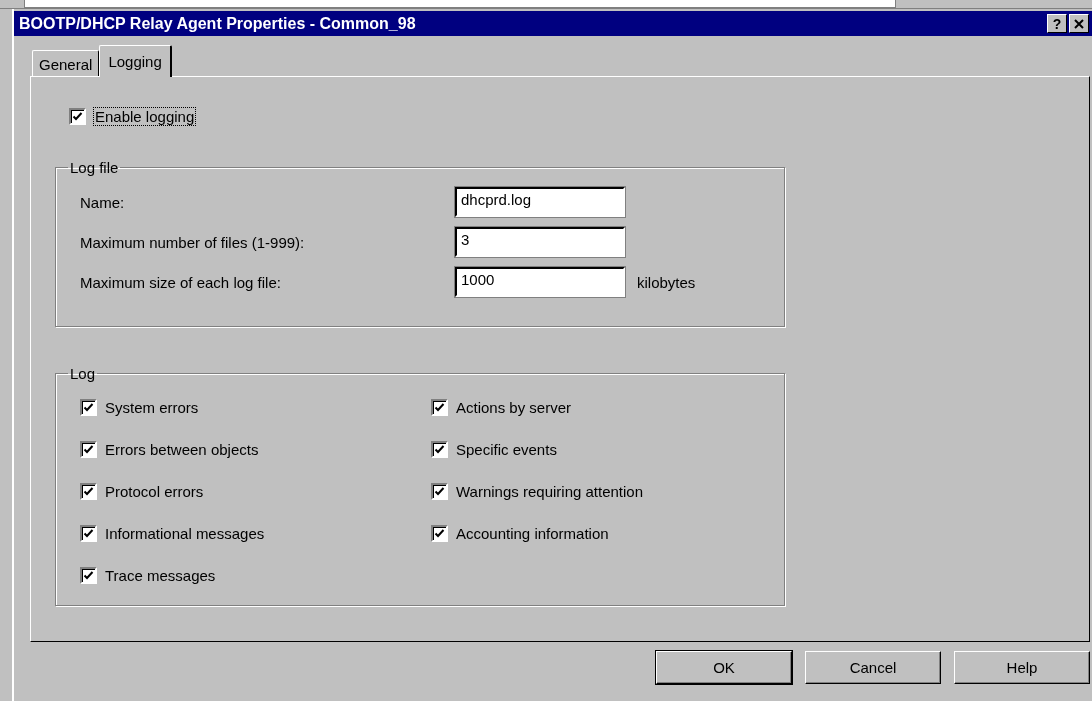  What do you see at coordinates (1057, 23) in the screenshot?
I see `help-button: ?` at bounding box center [1057, 23].